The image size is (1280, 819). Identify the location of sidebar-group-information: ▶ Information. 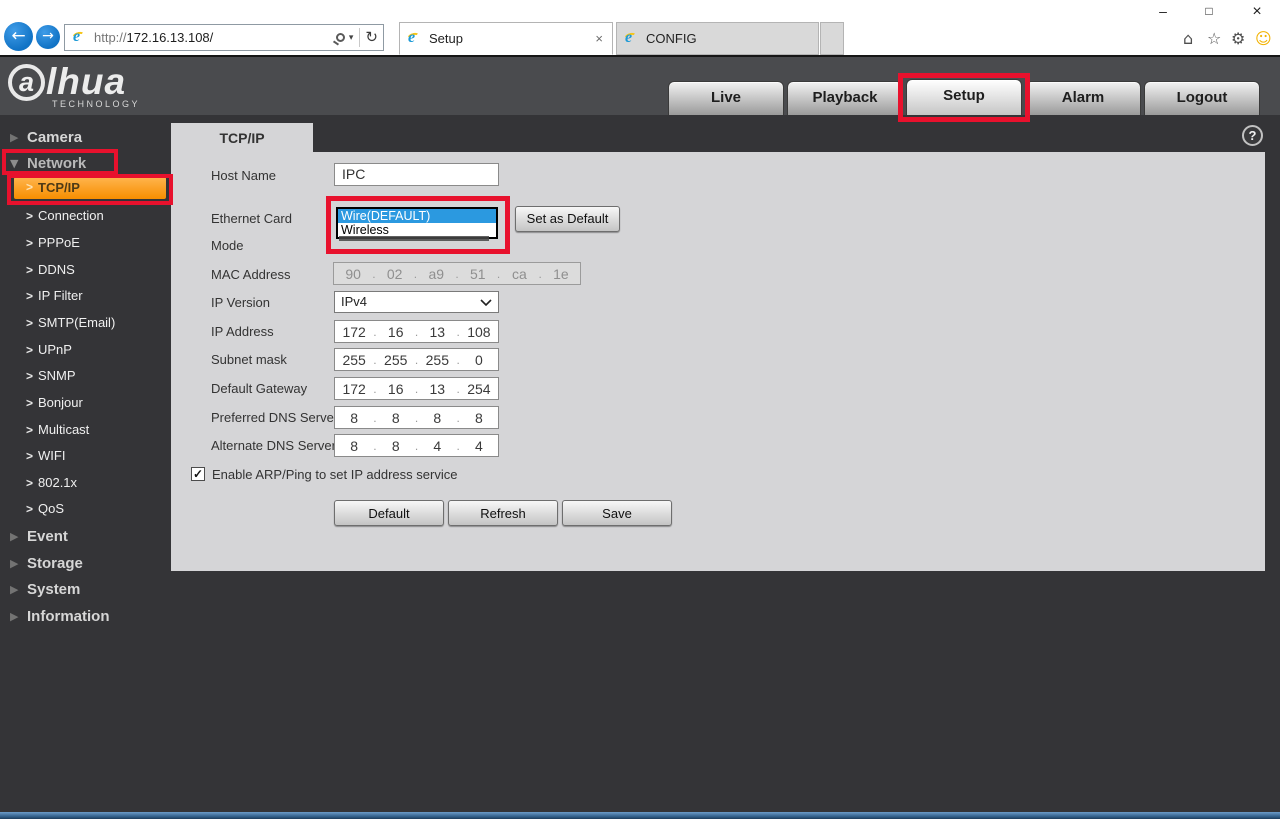
(85, 617).